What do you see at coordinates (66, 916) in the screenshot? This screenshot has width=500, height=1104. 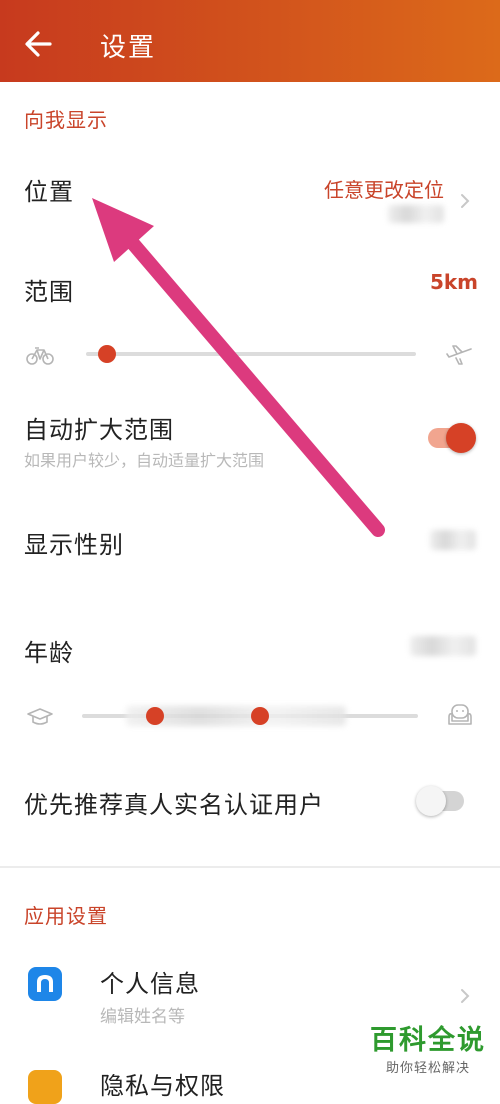 I see `section-title-app-settings: 应用设置` at bounding box center [66, 916].